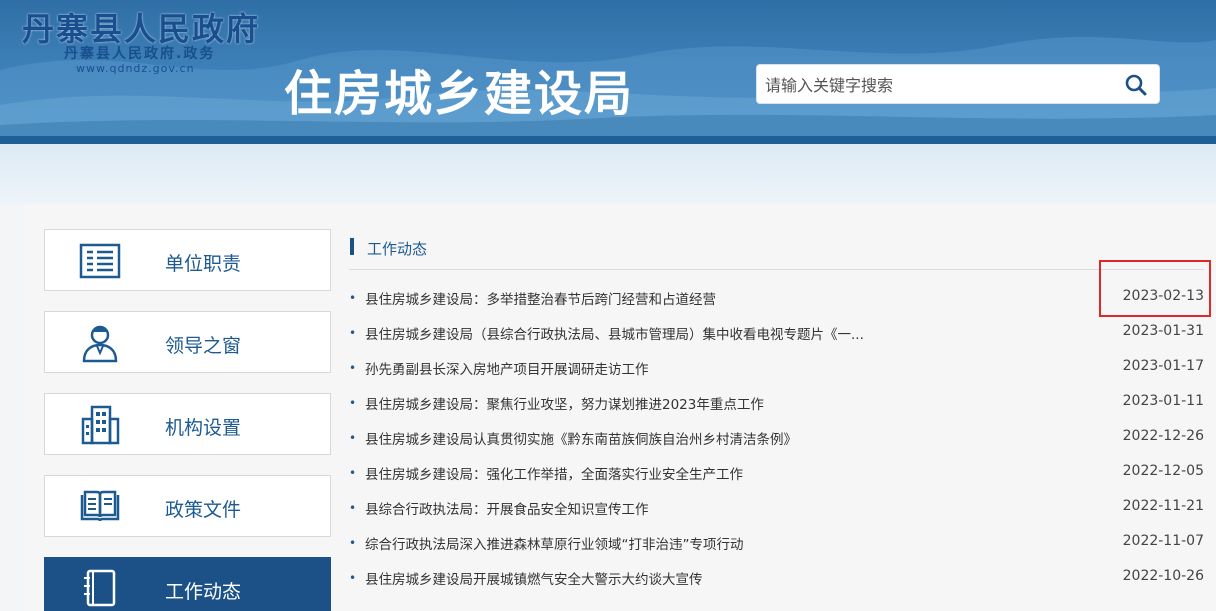 This screenshot has width=1216, height=611. What do you see at coordinates (397, 249) in the screenshot?
I see `section-title: 工作动态` at bounding box center [397, 249].